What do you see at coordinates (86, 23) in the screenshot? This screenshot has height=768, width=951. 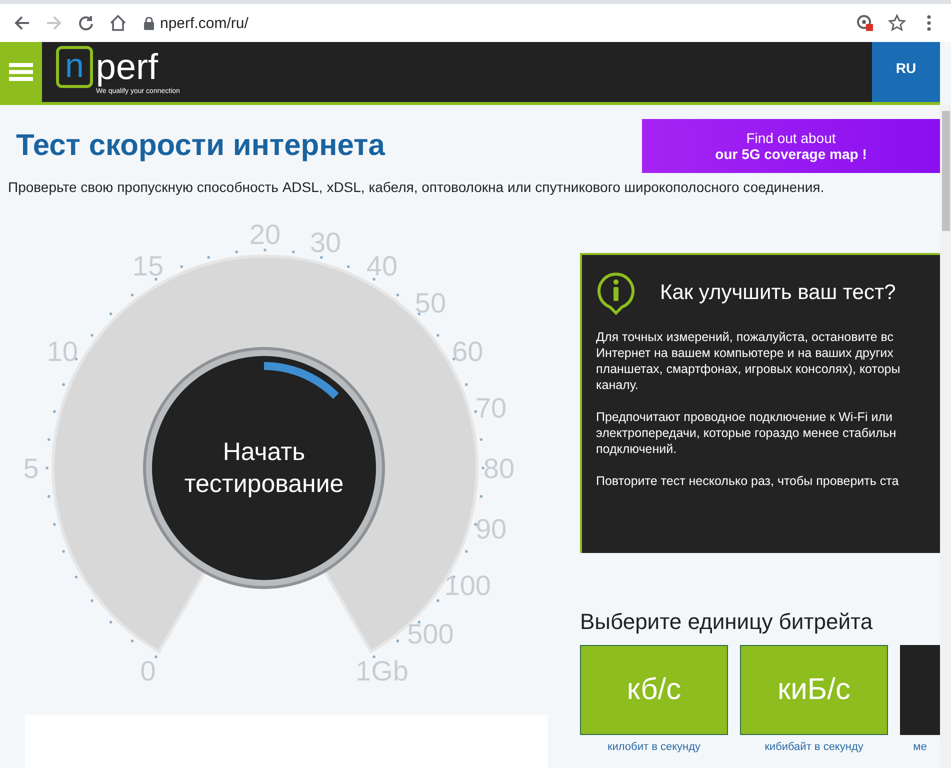 I see `reload-icon` at bounding box center [86, 23].